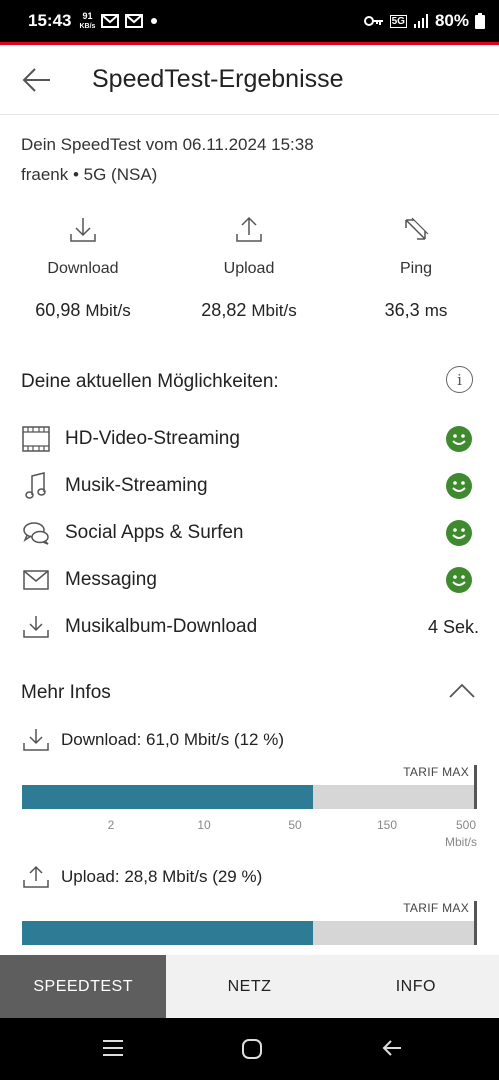 Image resolution: width=499 pixels, height=1080 pixels. I want to click on signal-icon, so click(420, 21).